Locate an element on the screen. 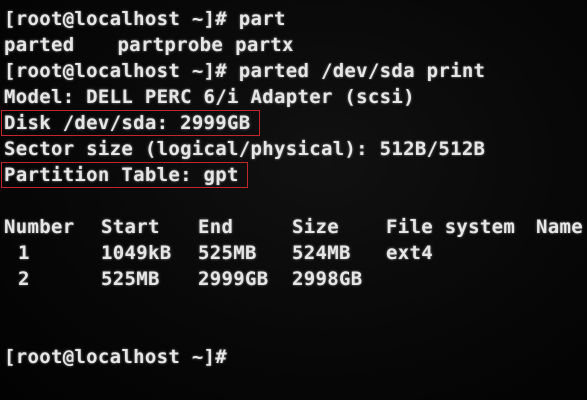 This screenshot has height=400, width=587. table-header: Number Start End Size File system Name is located at coordinates (294, 227).